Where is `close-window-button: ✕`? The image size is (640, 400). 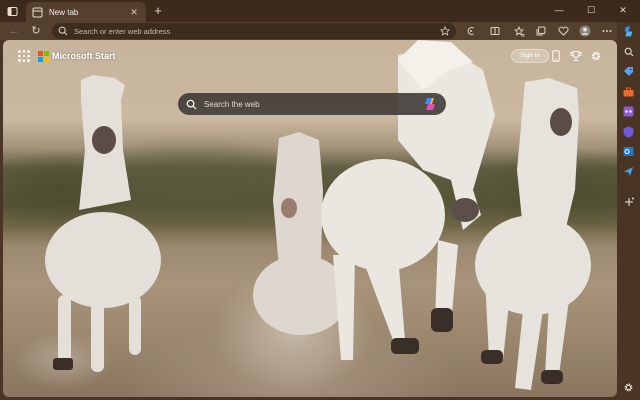 close-window-button: ✕ is located at coordinates (623, 10).